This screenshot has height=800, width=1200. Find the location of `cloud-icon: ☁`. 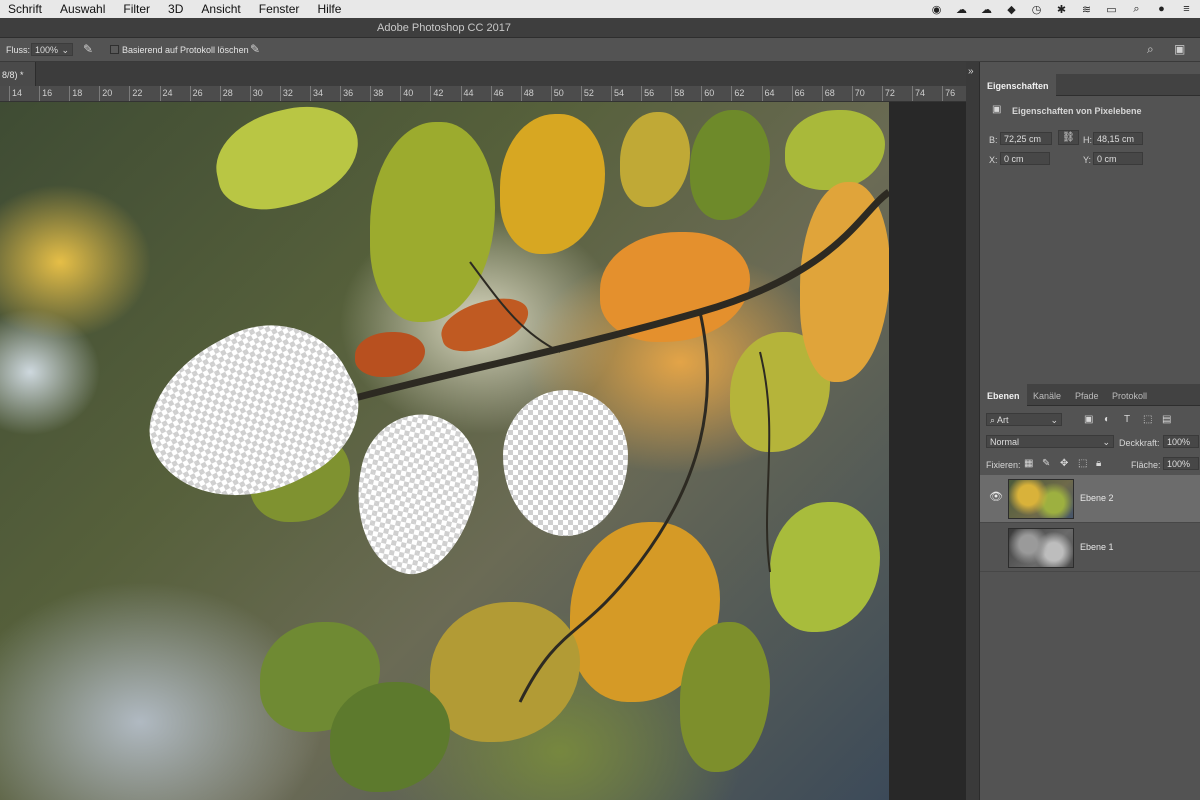

cloud-icon: ☁ is located at coordinates (986, 9).